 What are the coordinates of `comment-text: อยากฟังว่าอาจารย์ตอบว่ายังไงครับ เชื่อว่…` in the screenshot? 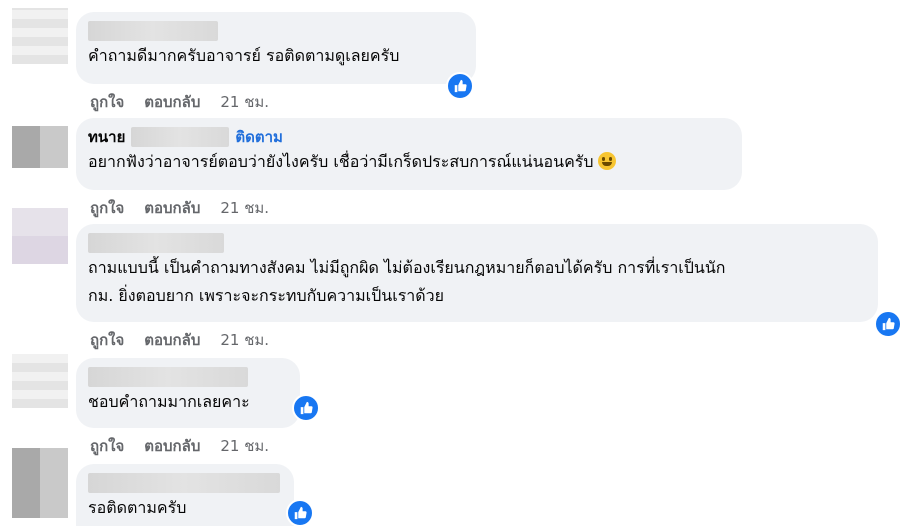 It's located at (409, 162).